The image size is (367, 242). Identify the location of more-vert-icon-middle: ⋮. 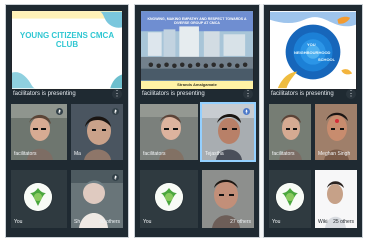
(248, 94).